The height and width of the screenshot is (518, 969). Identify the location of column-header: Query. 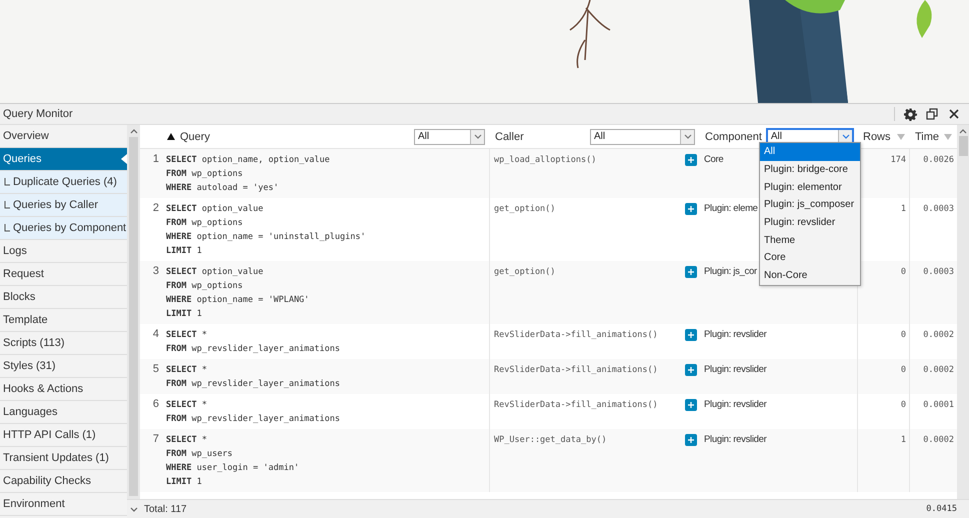
(195, 136).